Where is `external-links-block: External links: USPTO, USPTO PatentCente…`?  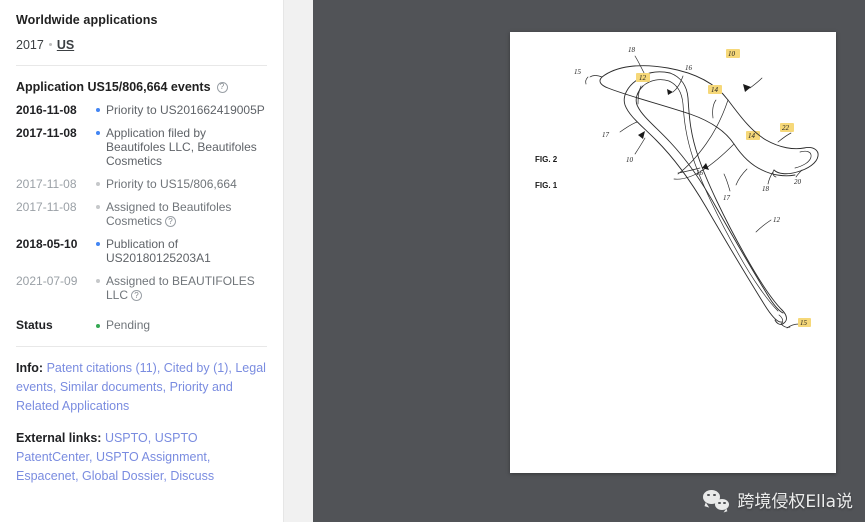
external-links-block: External links: USPTO, USPTO PatentCente… is located at coordinates (115, 457).